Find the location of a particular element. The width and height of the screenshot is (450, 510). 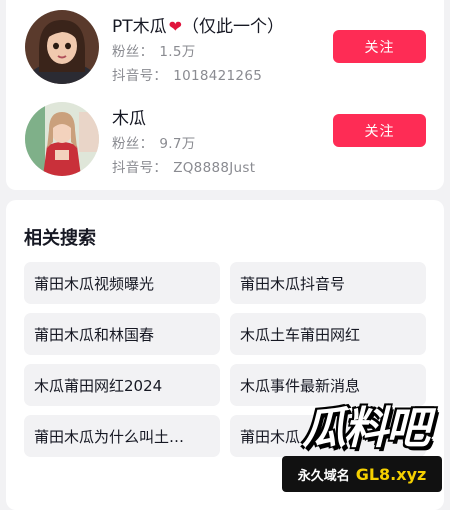

related-search-title: 相关搜索 is located at coordinates (60, 238).